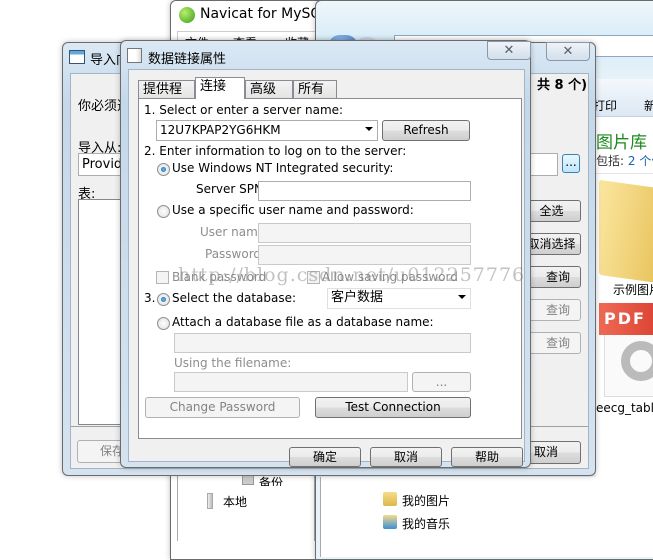  Describe the element at coordinates (234, 298) in the screenshot. I see `select-db-label: Select the database:` at that location.